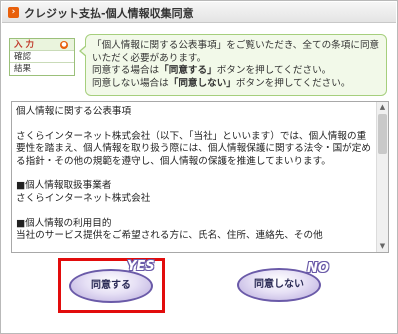 This screenshot has height=334, width=398. Describe the element at coordinates (199, 12) in the screenshot. I see `title-bar: › クレジット支払-個人情報収集同意` at that location.